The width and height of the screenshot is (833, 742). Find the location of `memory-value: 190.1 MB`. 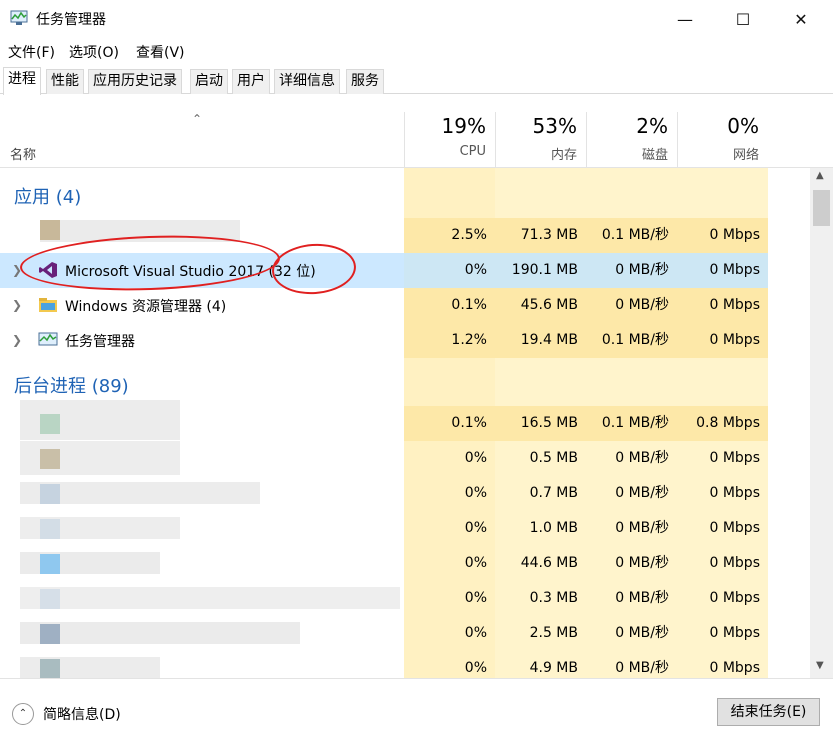

memory-value: 190.1 MB is located at coordinates (540, 270).